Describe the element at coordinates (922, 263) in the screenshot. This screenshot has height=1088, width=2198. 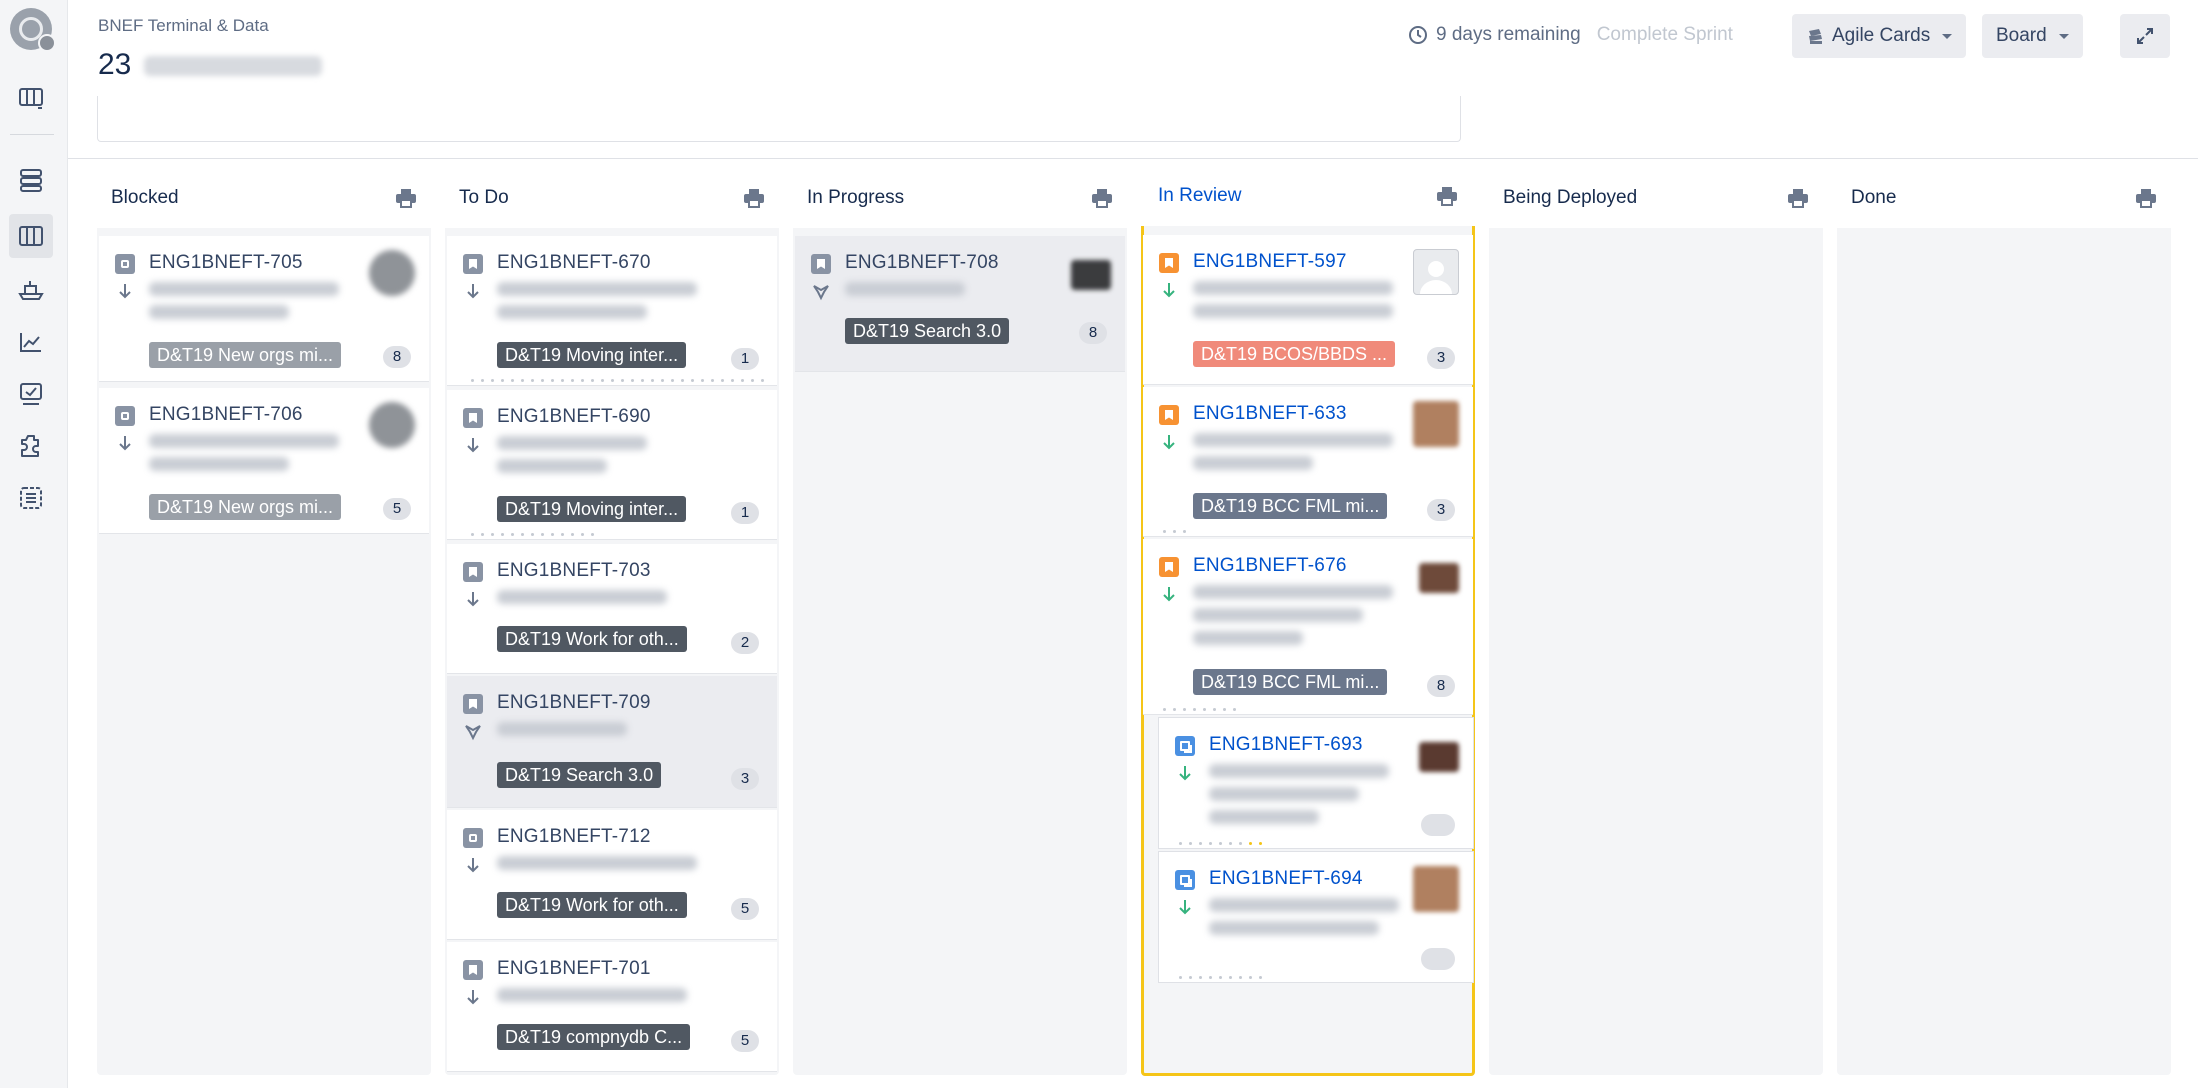
I see `issue-key: ENG1BNEFT-708` at that location.